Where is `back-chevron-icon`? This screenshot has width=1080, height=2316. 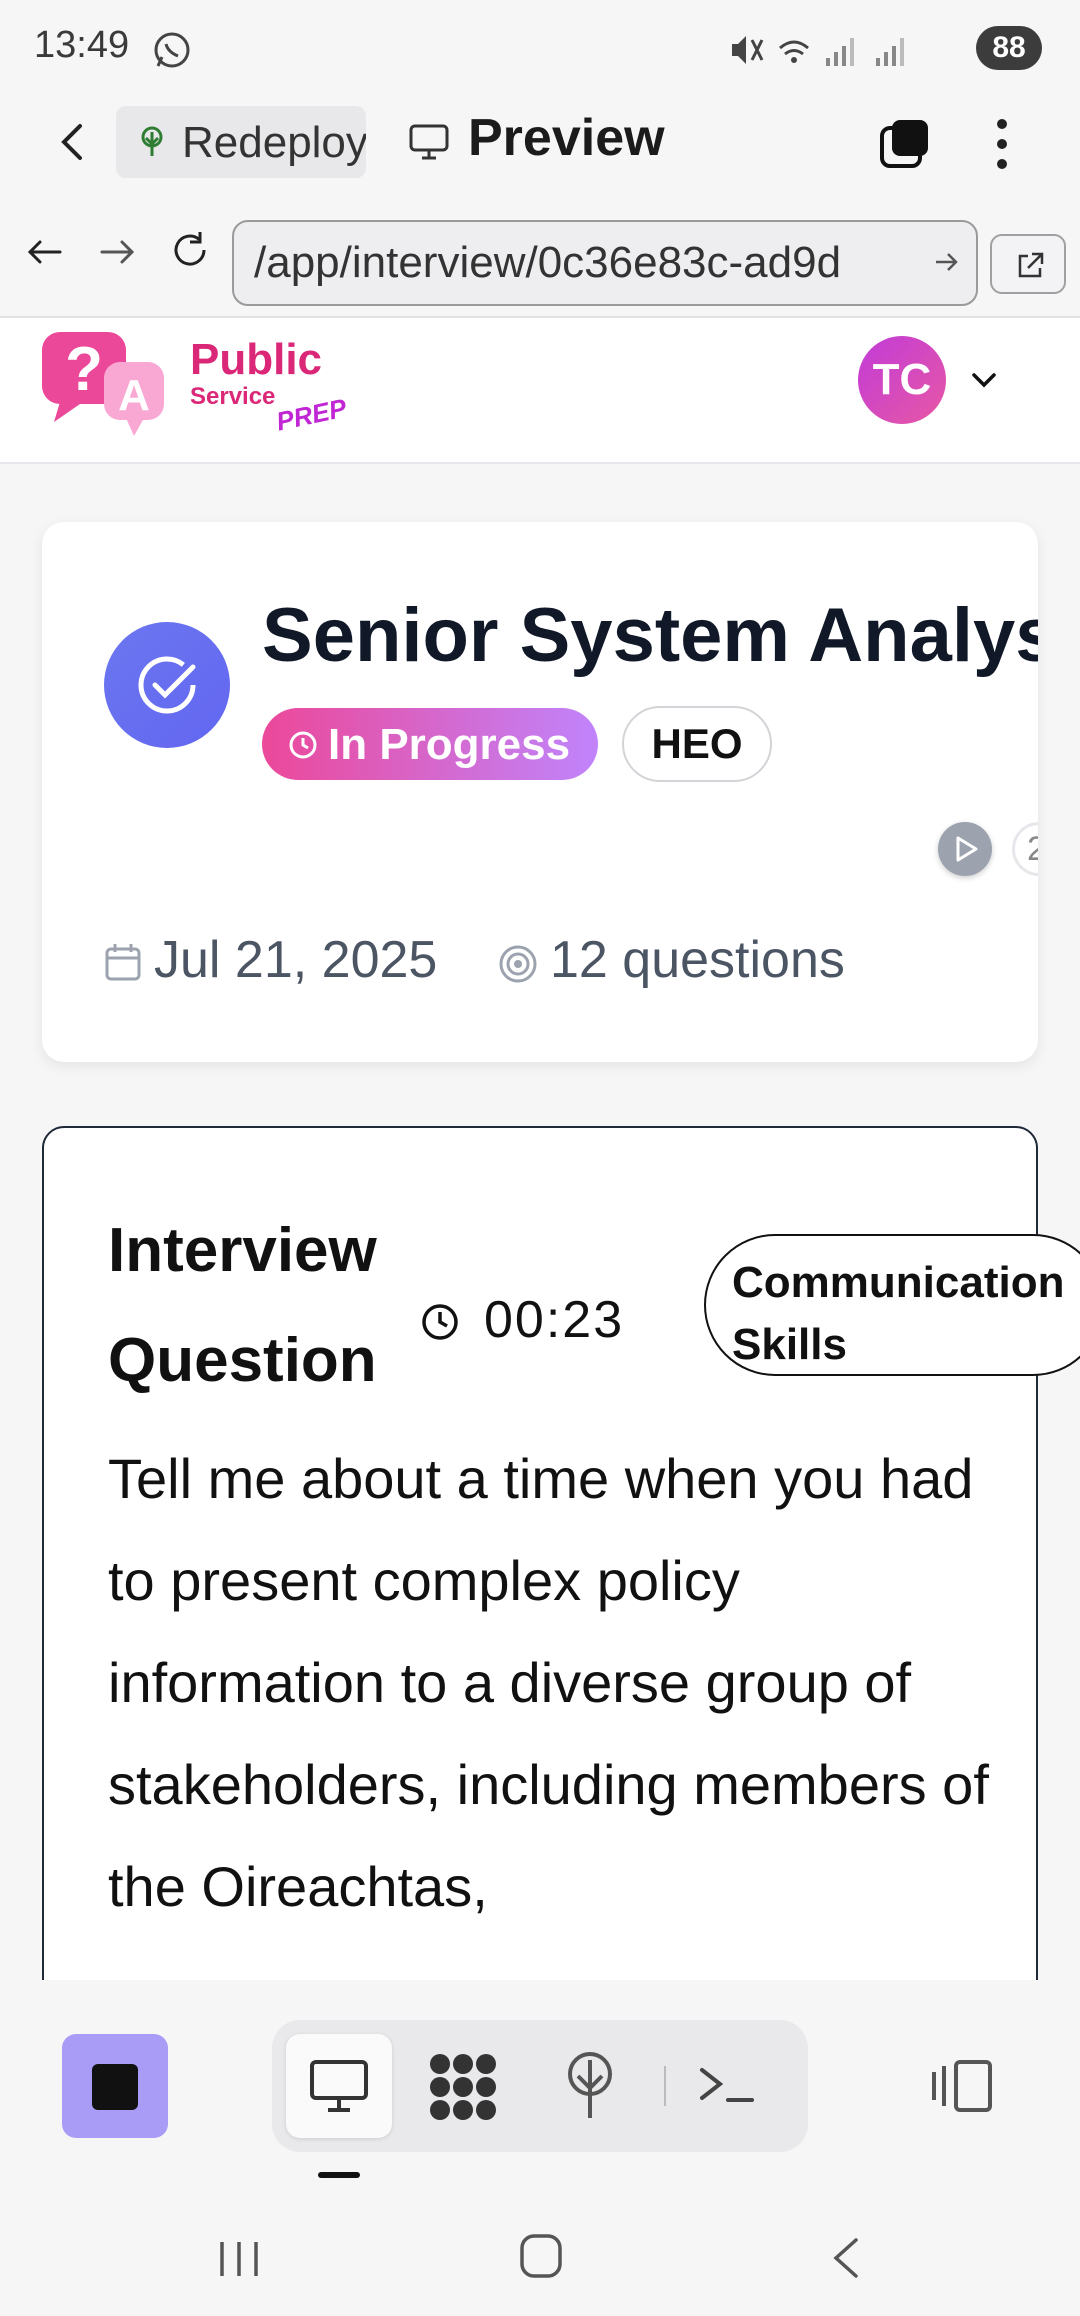
back-chevron-icon is located at coordinates (74, 142).